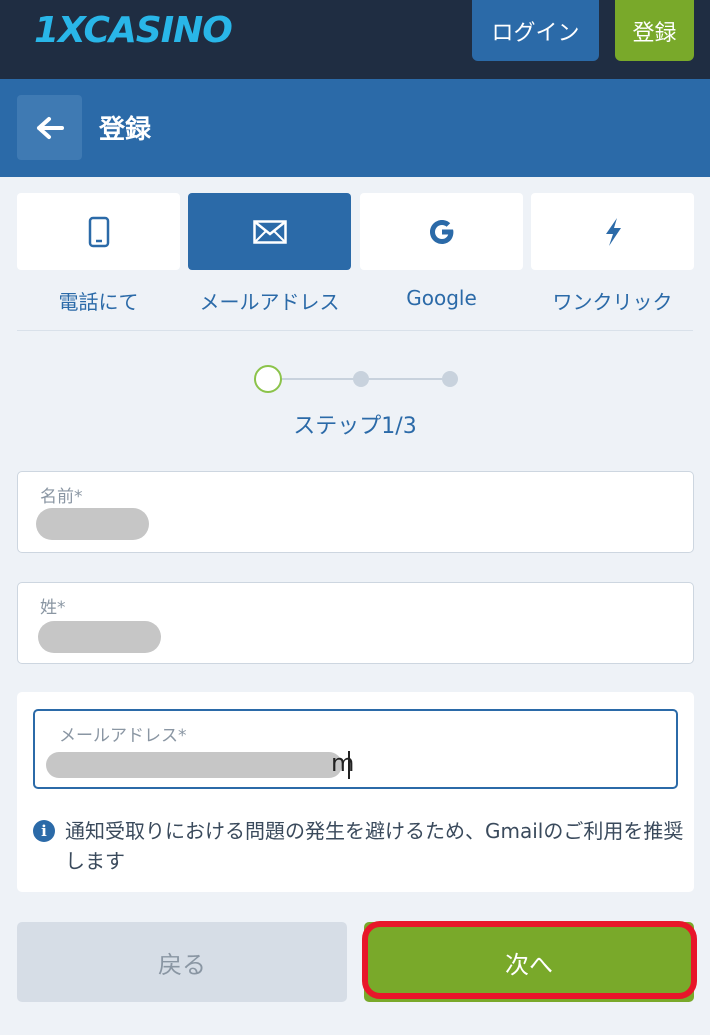  What do you see at coordinates (44, 831) in the screenshot?
I see `info-icon: i` at bounding box center [44, 831].